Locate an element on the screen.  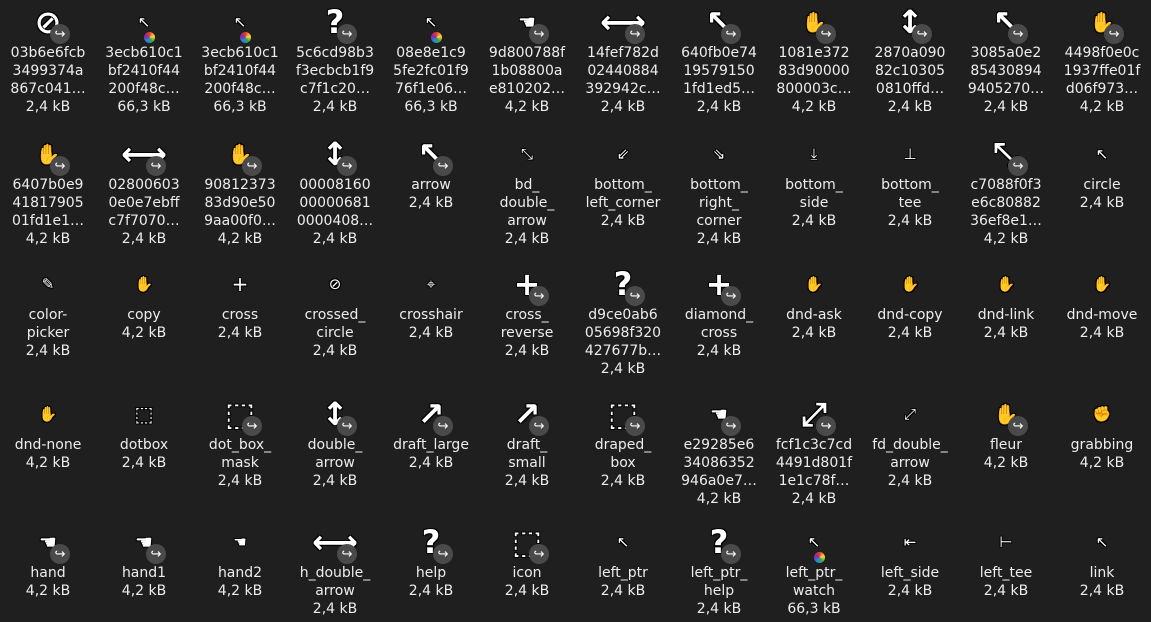
file-item: ✋ ↪ 90812373 83d90e50 9aa00f0… 4,2 kB is located at coordinates (240, 190).